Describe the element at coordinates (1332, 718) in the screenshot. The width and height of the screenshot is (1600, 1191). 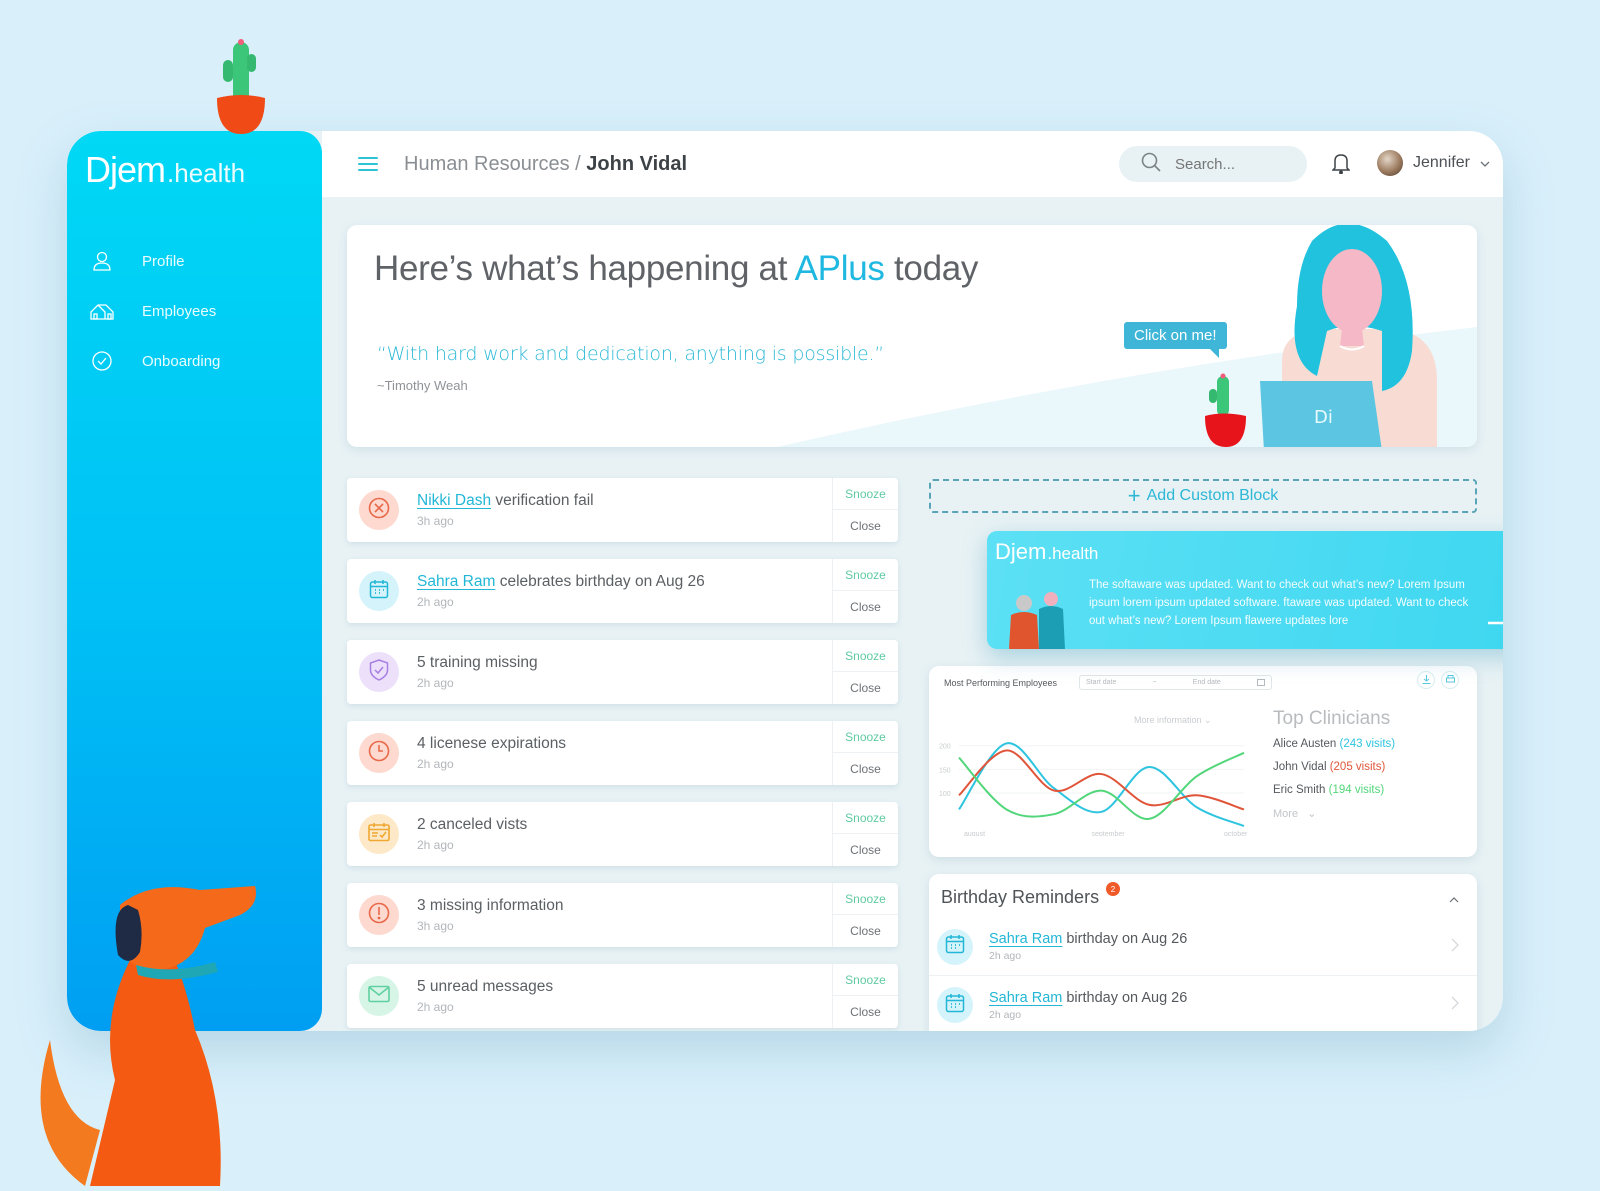
I see `top-clinicians-title: Top Clinicians` at that location.